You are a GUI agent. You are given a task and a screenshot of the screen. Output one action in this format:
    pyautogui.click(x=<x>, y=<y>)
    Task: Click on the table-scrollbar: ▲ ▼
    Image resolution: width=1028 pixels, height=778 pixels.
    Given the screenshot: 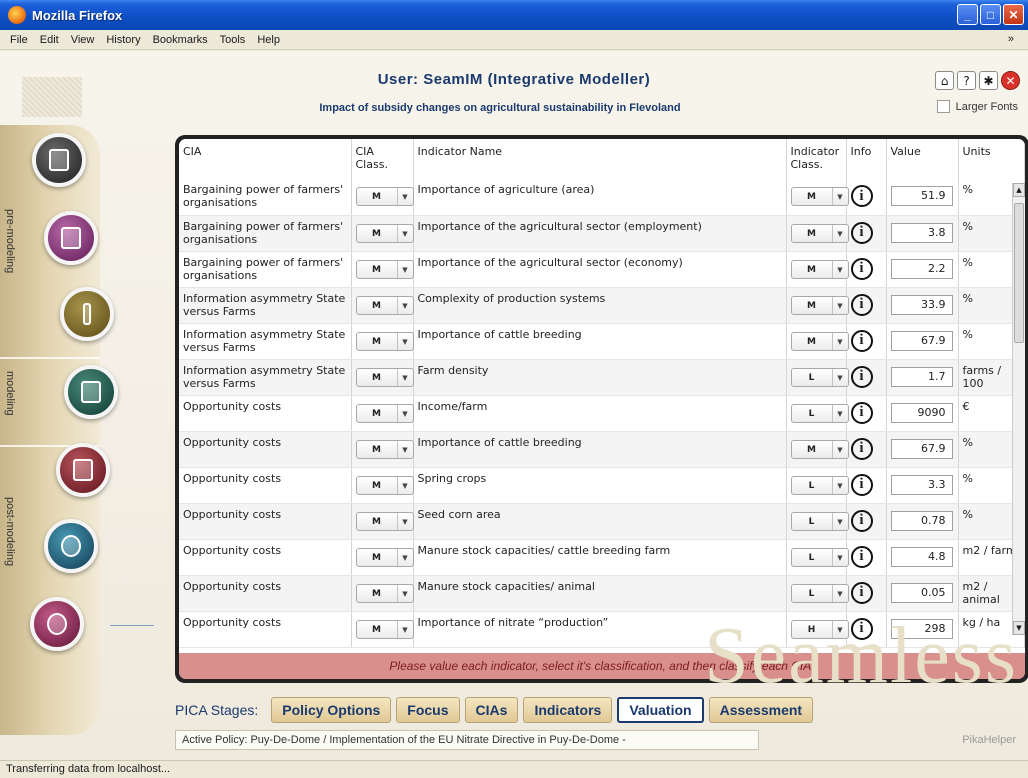 What is the action you would take?
    pyautogui.click(x=1018, y=409)
    